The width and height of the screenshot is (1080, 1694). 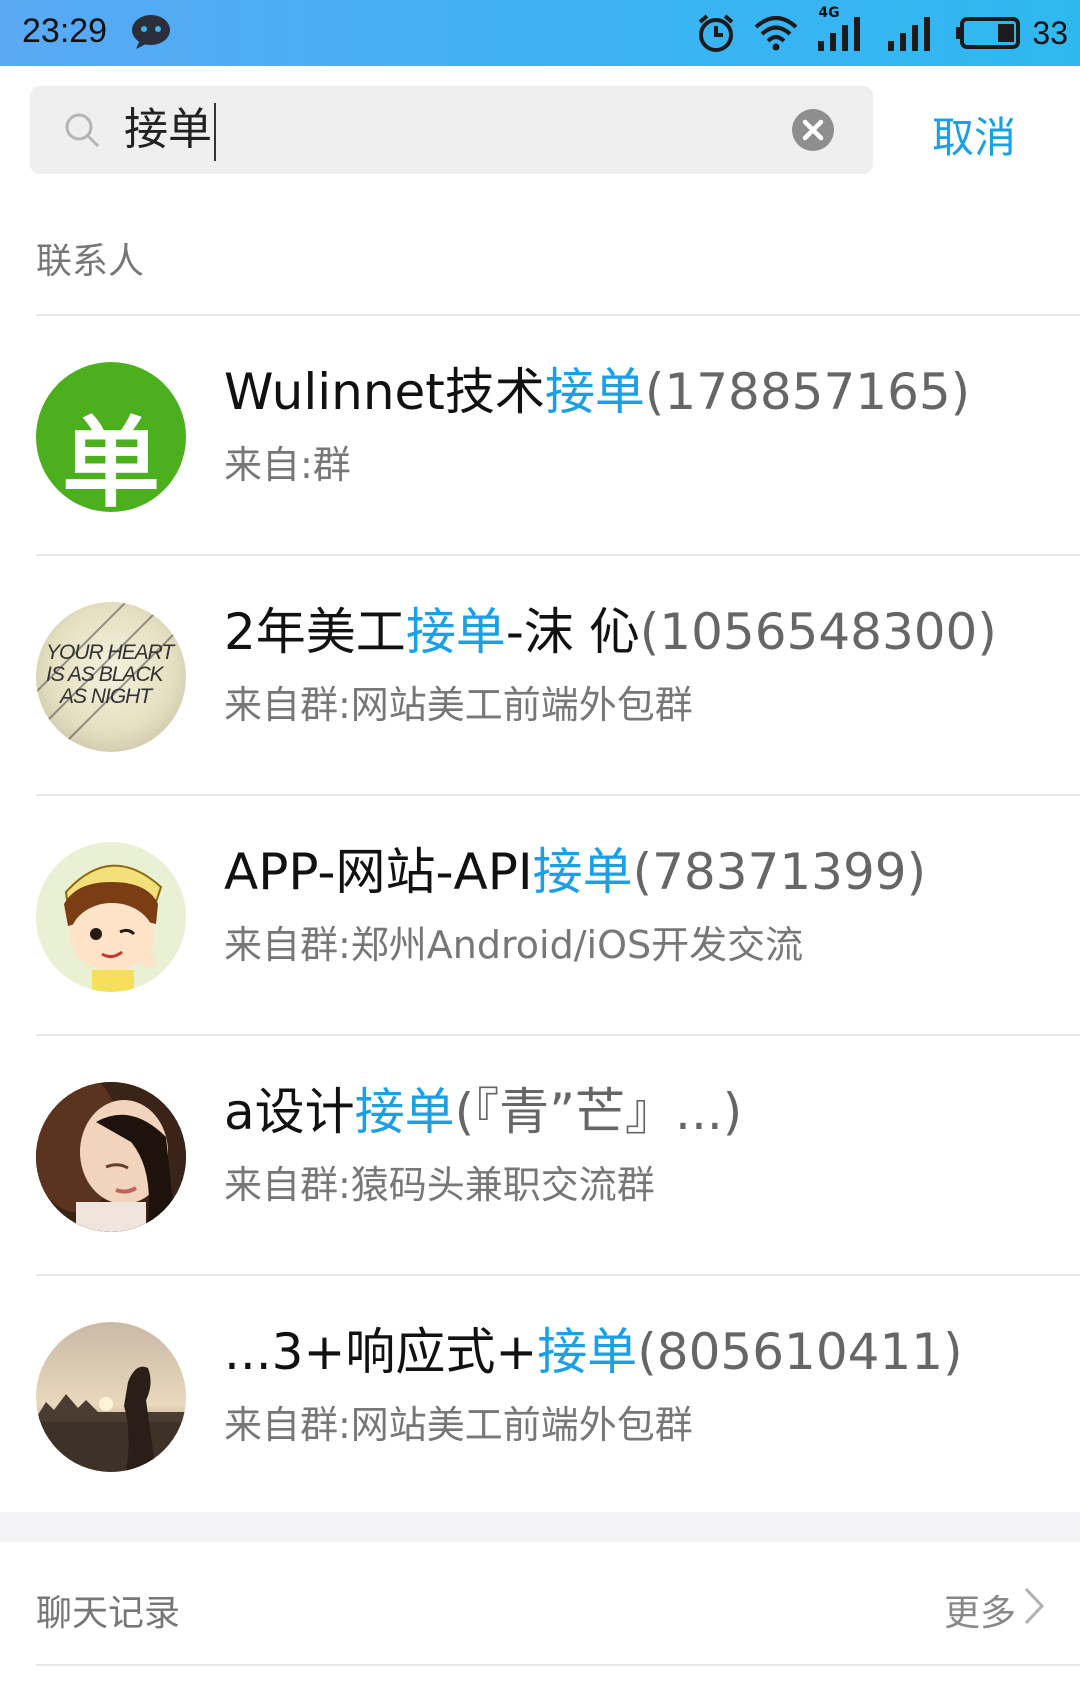 I want to click on search-icon, so click(x=82, y=132).